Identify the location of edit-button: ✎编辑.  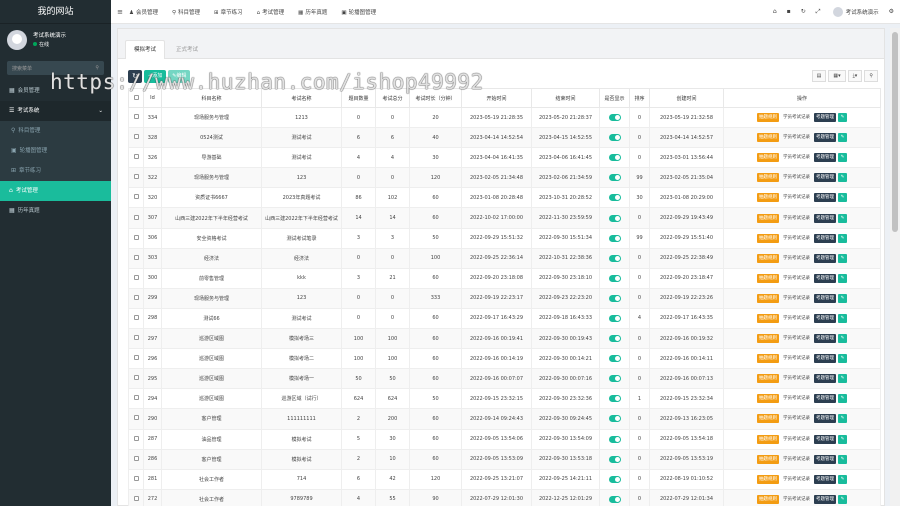
(179, 76).